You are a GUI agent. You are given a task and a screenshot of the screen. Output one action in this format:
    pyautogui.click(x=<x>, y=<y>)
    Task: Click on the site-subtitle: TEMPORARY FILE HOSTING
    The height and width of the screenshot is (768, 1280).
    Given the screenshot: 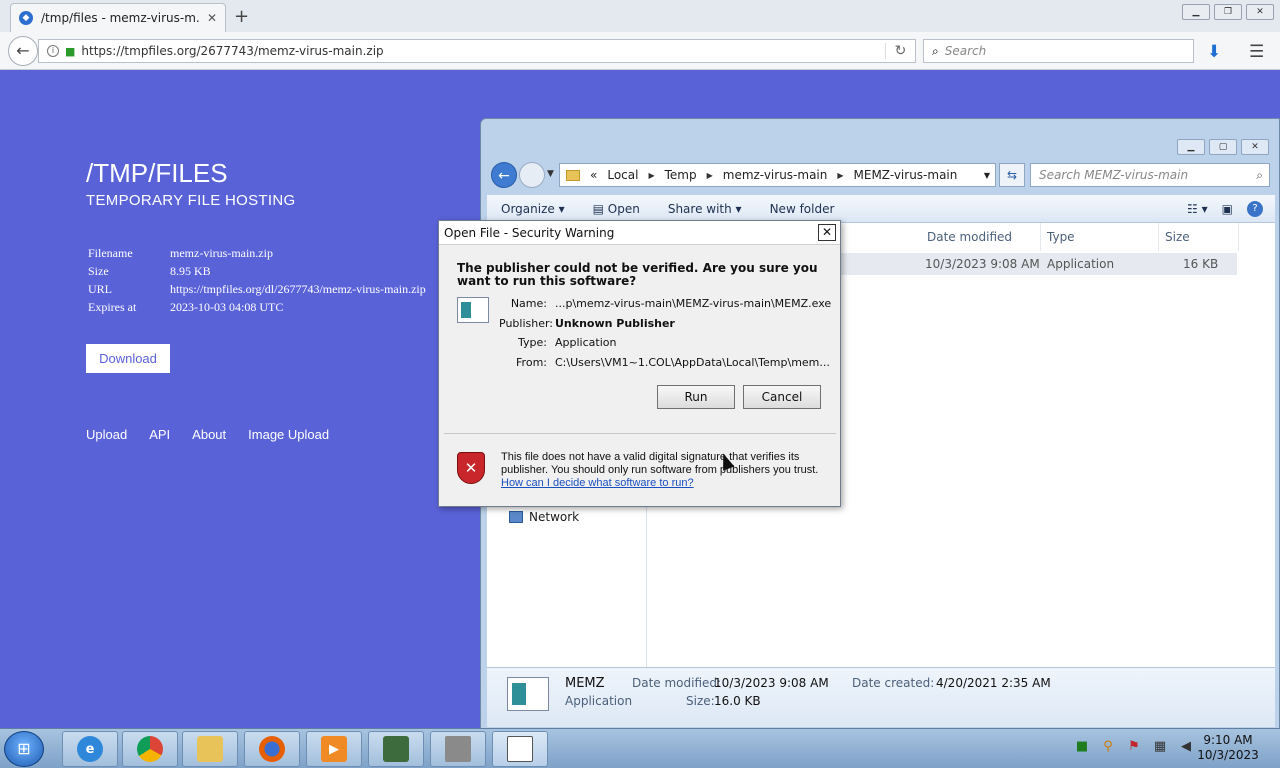 What is the action you would take?
    pyautogui.click(x=191, y=200)
    